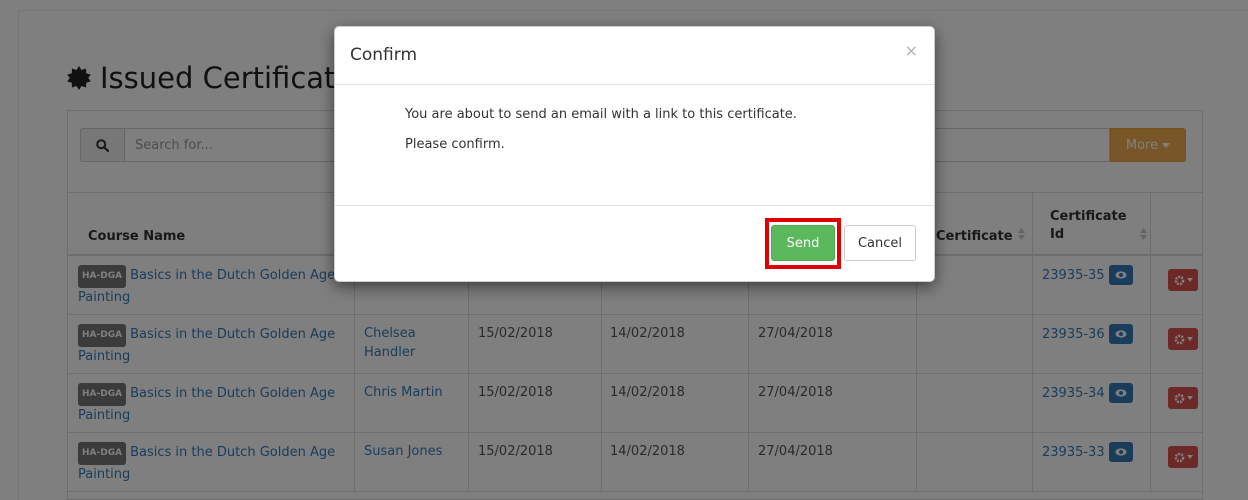 This screenshot has width=1248, height=500. What do you see at coordinates (455, 144) in the screenshot?
I see `dialog-confirm-prompt: Please confirm.` at bounding box center [455, 144].